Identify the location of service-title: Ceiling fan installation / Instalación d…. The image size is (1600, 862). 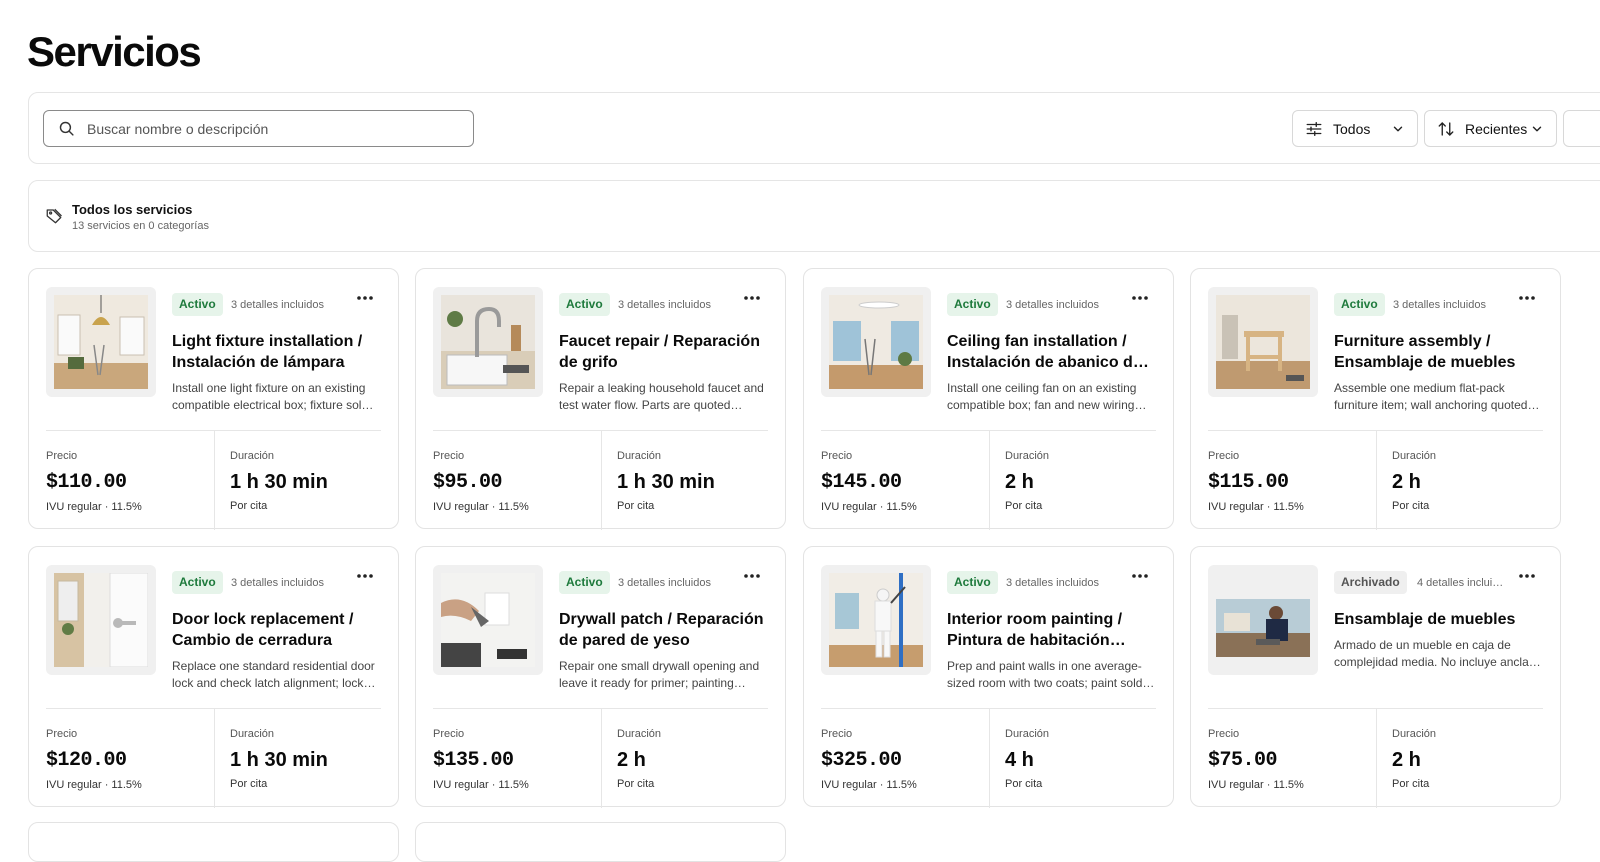
(1044, 352).